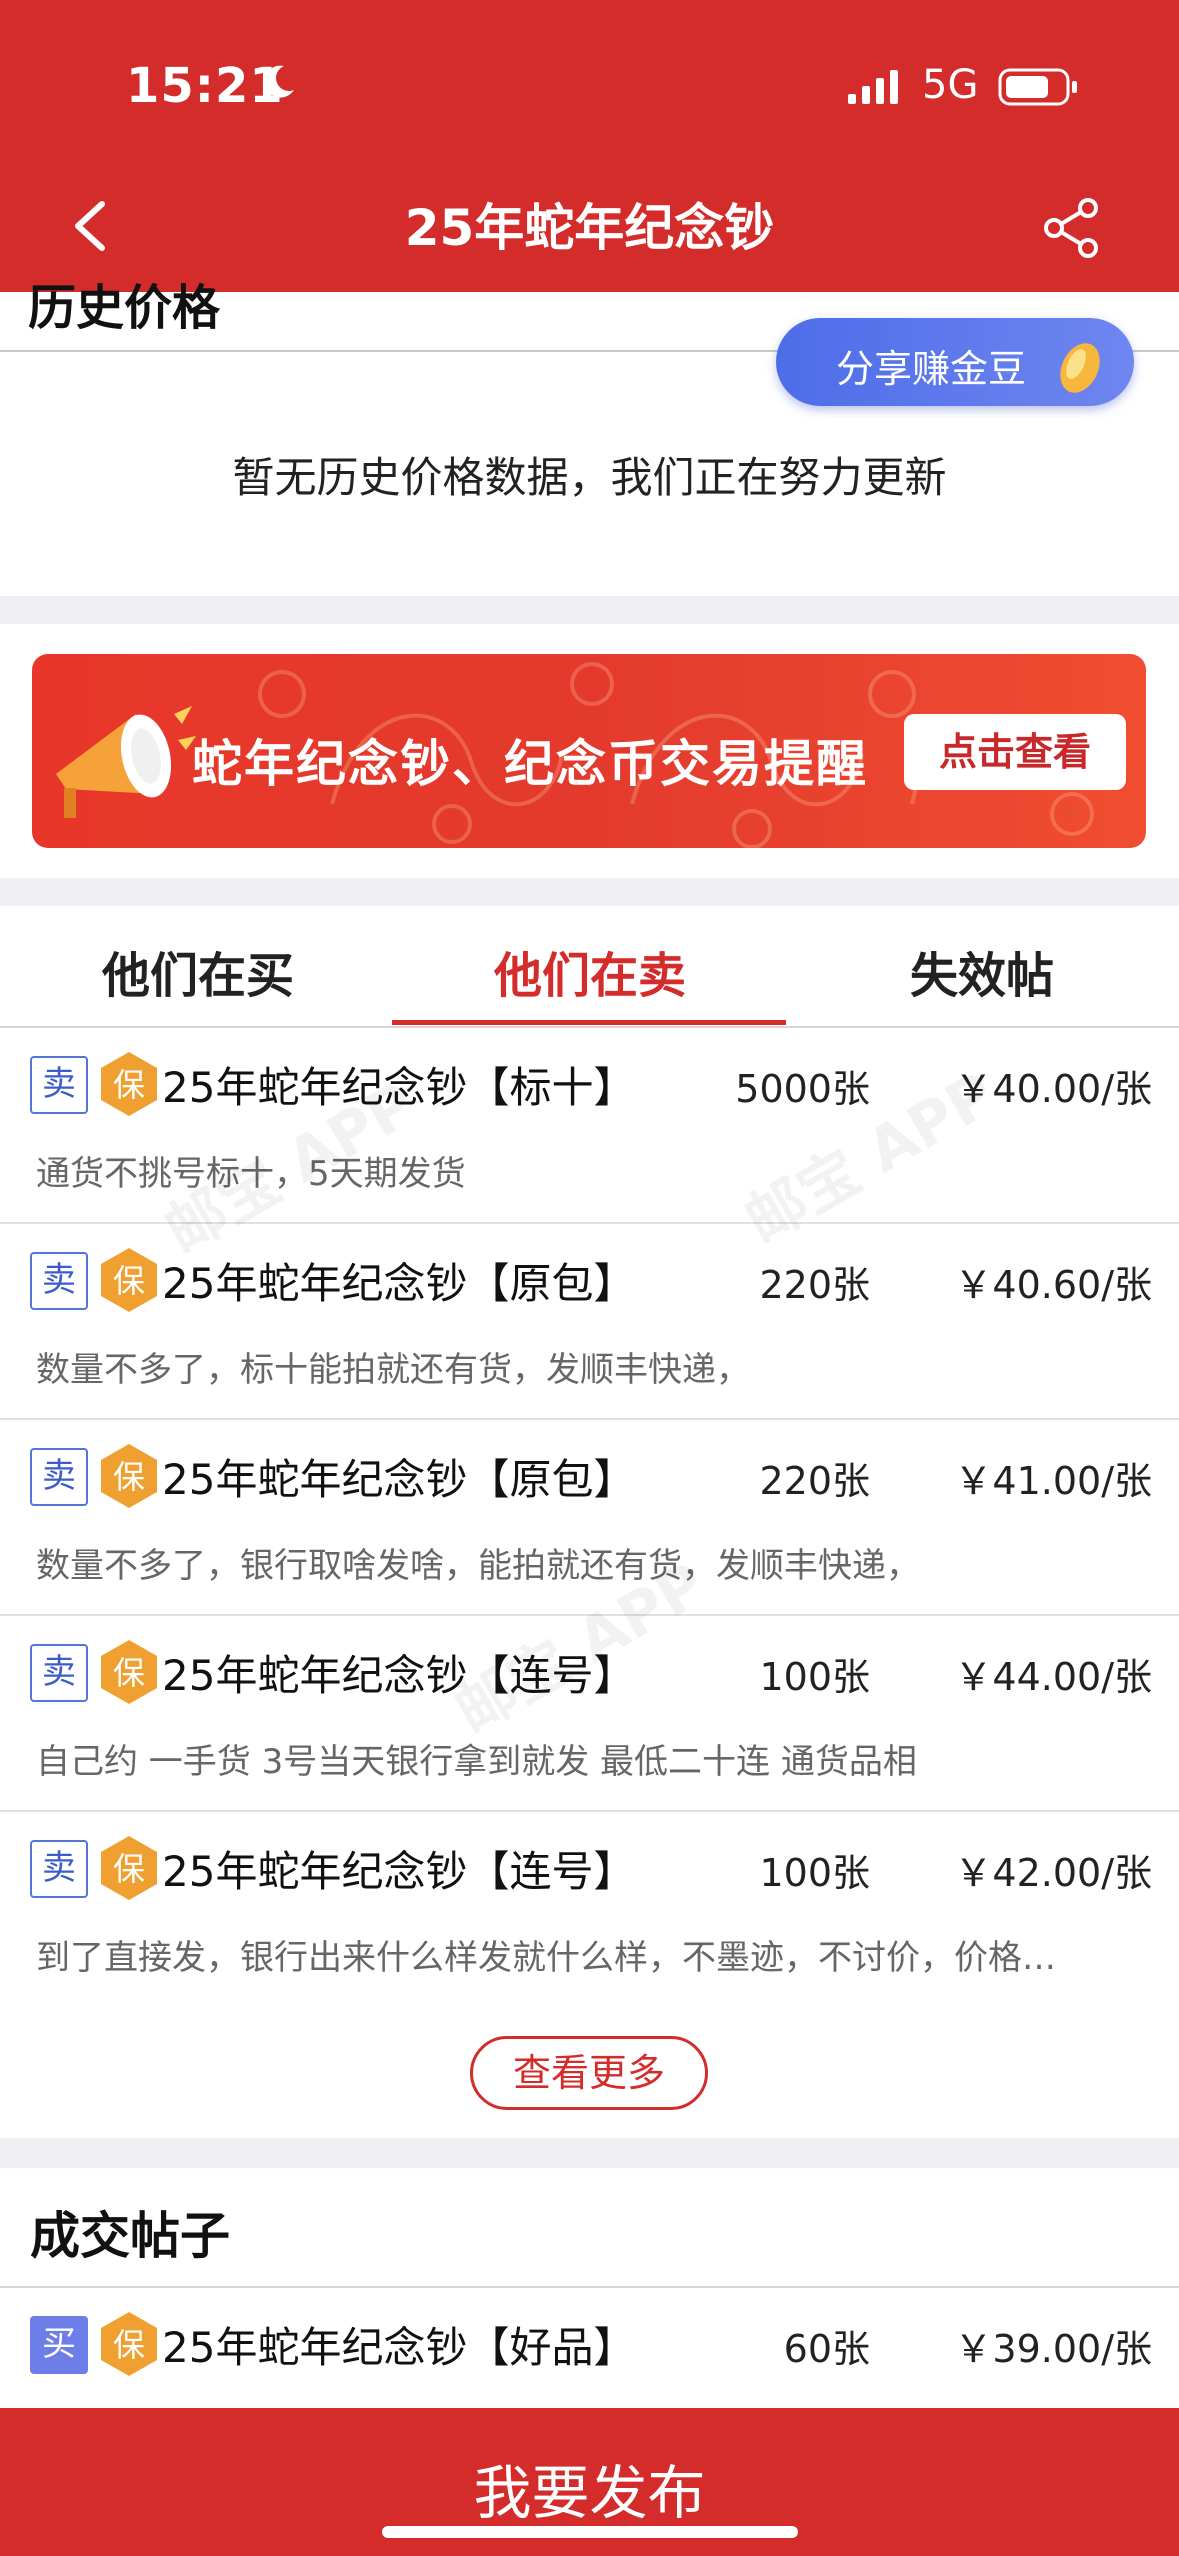  What do you see at coordinates (950, 85) in the screenshot?
I see `network-type: 5G` at bounding box center [950, 85].